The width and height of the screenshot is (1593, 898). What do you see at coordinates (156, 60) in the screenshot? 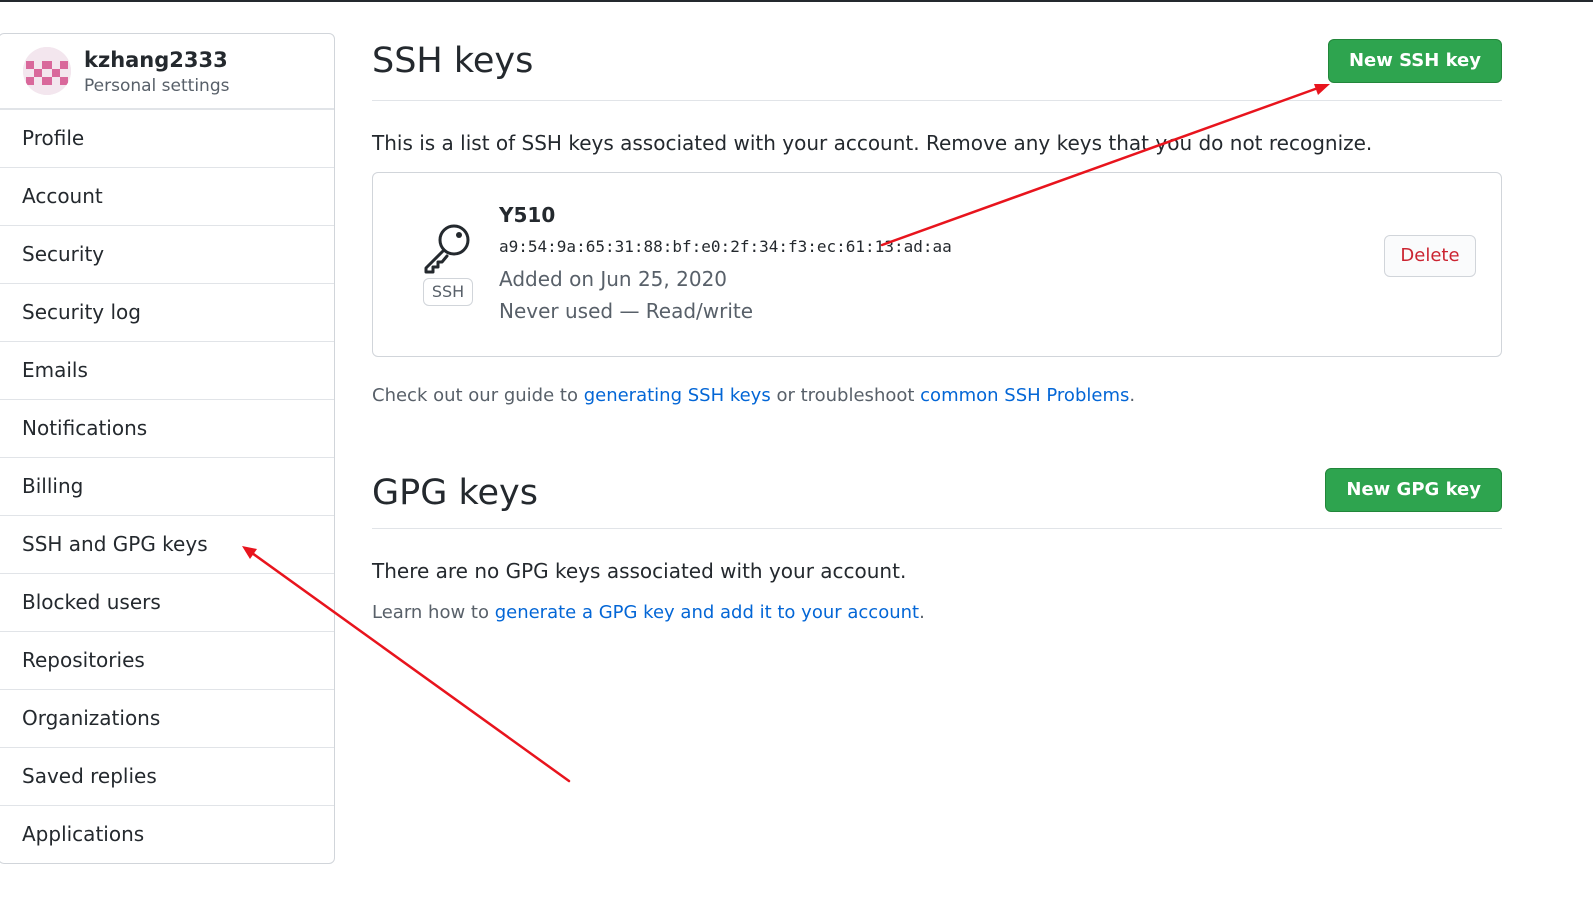
I see `sidebar-username: kzhang2333` at bounding box center [156, 60].